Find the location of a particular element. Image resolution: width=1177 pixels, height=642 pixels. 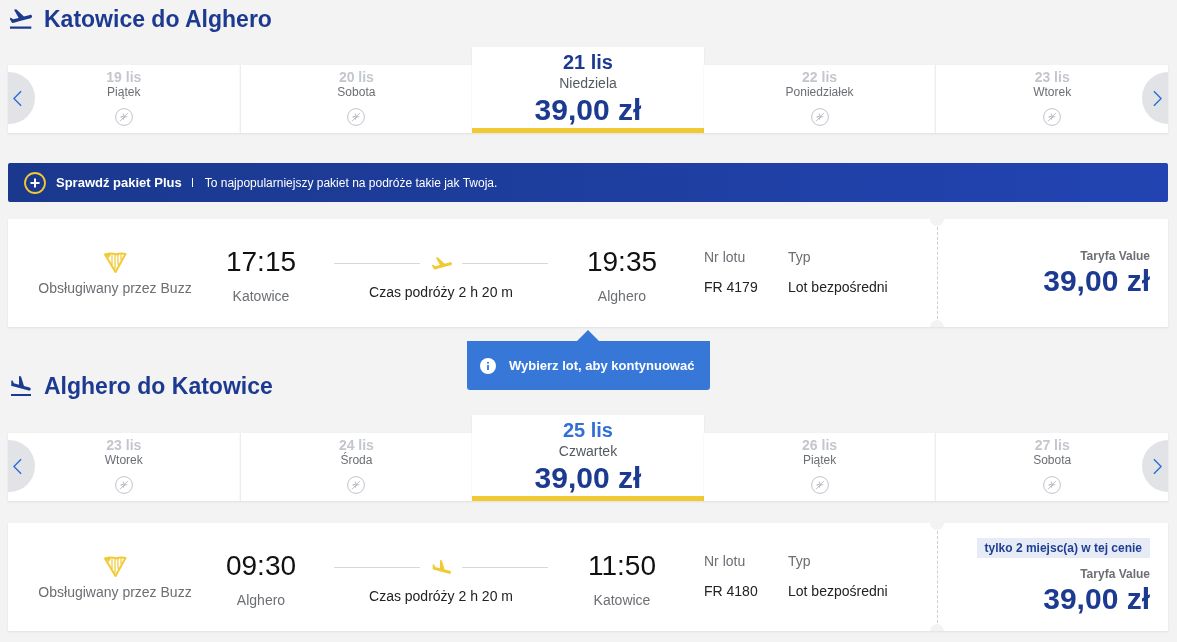

date-tab: 20 lis Sobota is located at coordinates (356, 99).